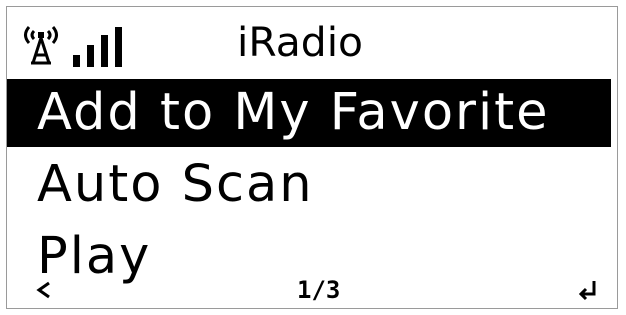  What do you see at coordinates (588, 290) in the screenshot?
I see `enter-icon` at bounding box center [588, 290].